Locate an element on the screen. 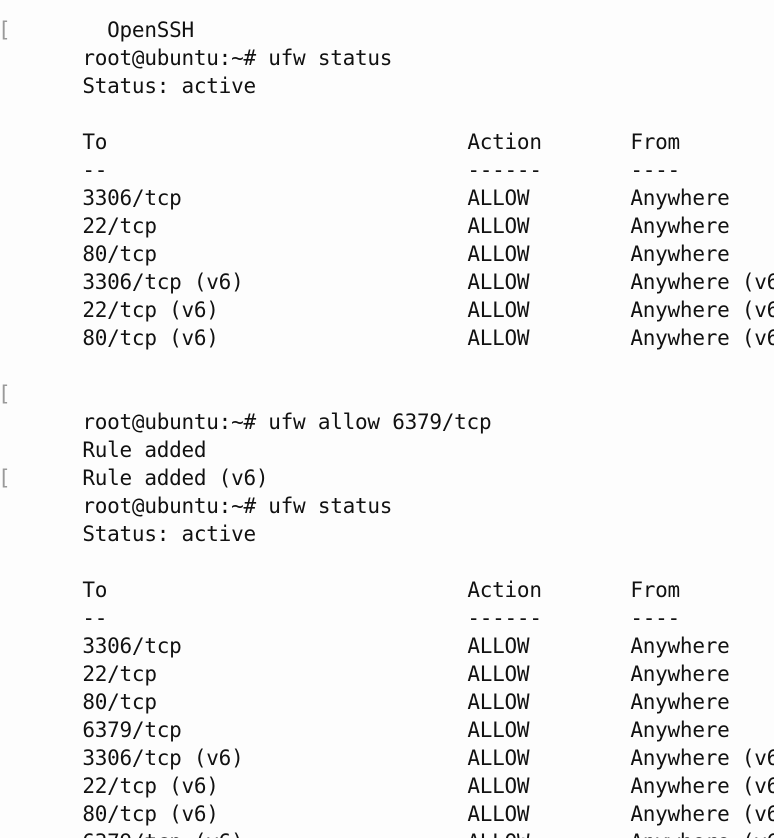  table-row: 6379/tcp ALLOW Anywhere is located at coordinates (387, 715).